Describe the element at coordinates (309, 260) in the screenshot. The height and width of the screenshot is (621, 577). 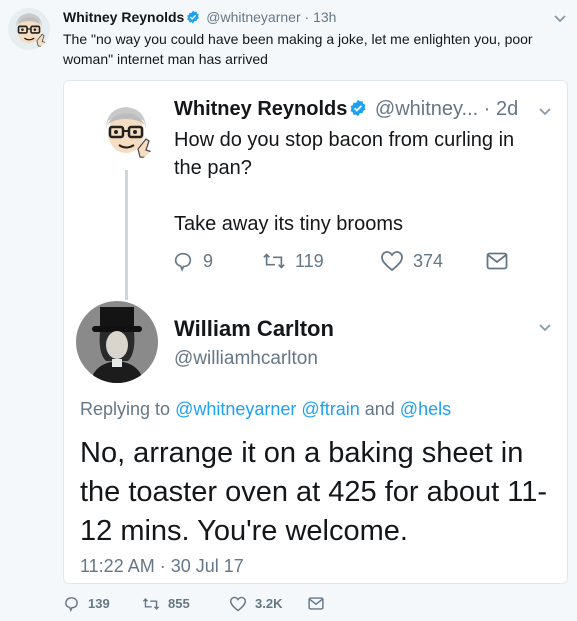
I see `retweet-count: 119` at that location.